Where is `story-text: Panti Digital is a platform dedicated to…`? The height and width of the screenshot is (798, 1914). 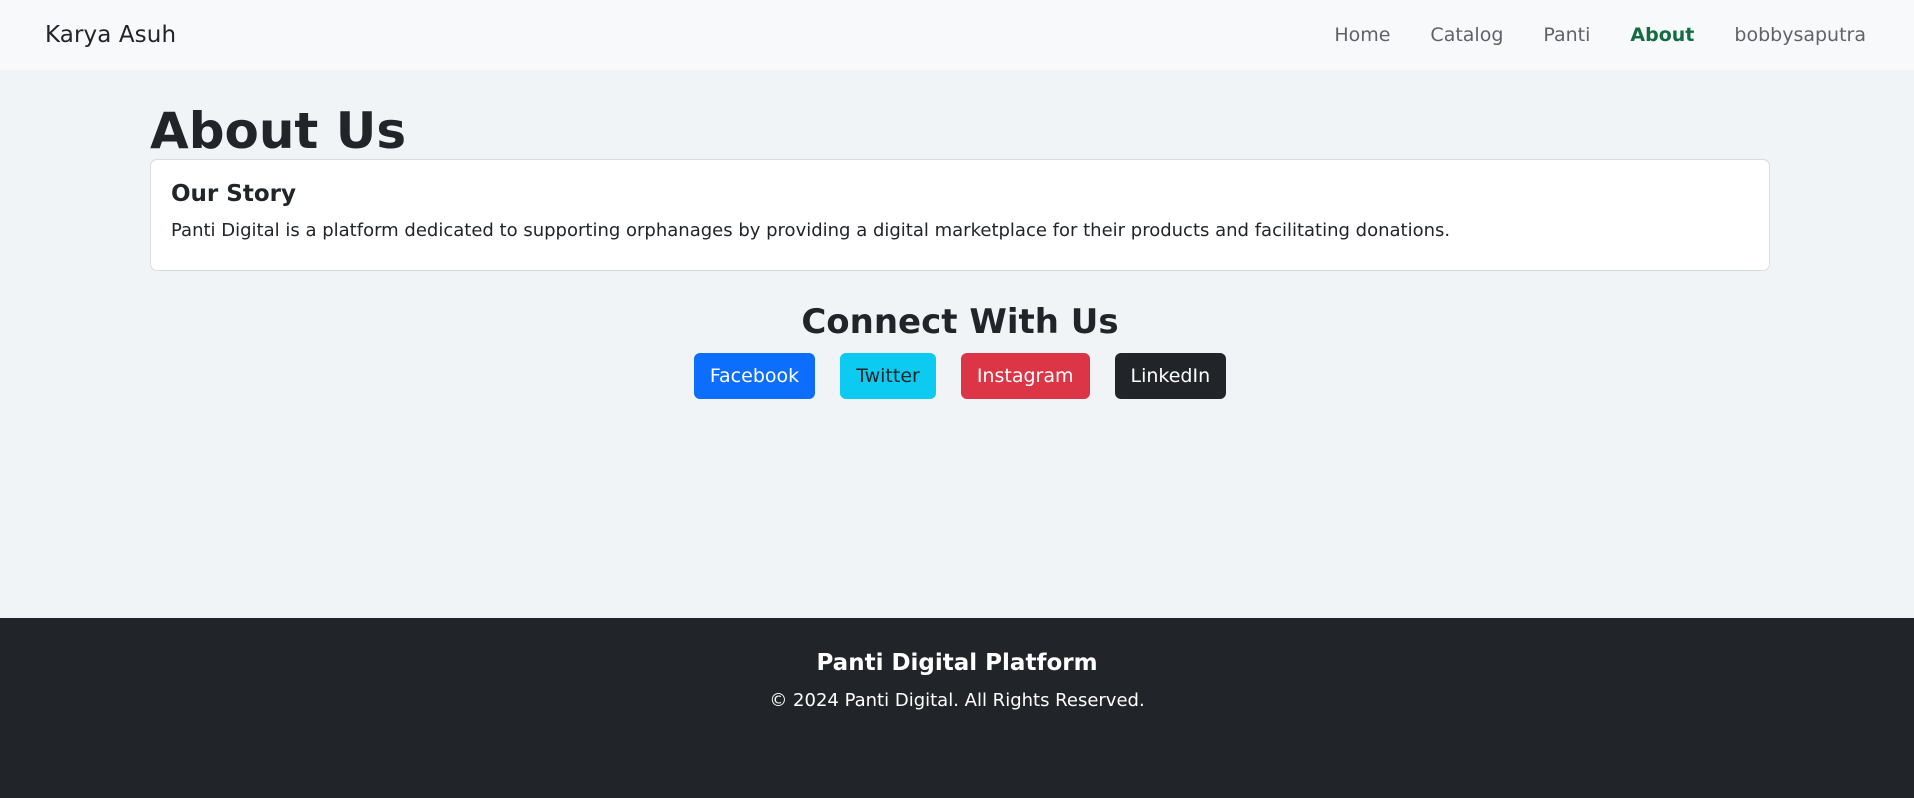 story-text: Panti Digital is a platform dedicated to… is located at coordinates (811, 231).